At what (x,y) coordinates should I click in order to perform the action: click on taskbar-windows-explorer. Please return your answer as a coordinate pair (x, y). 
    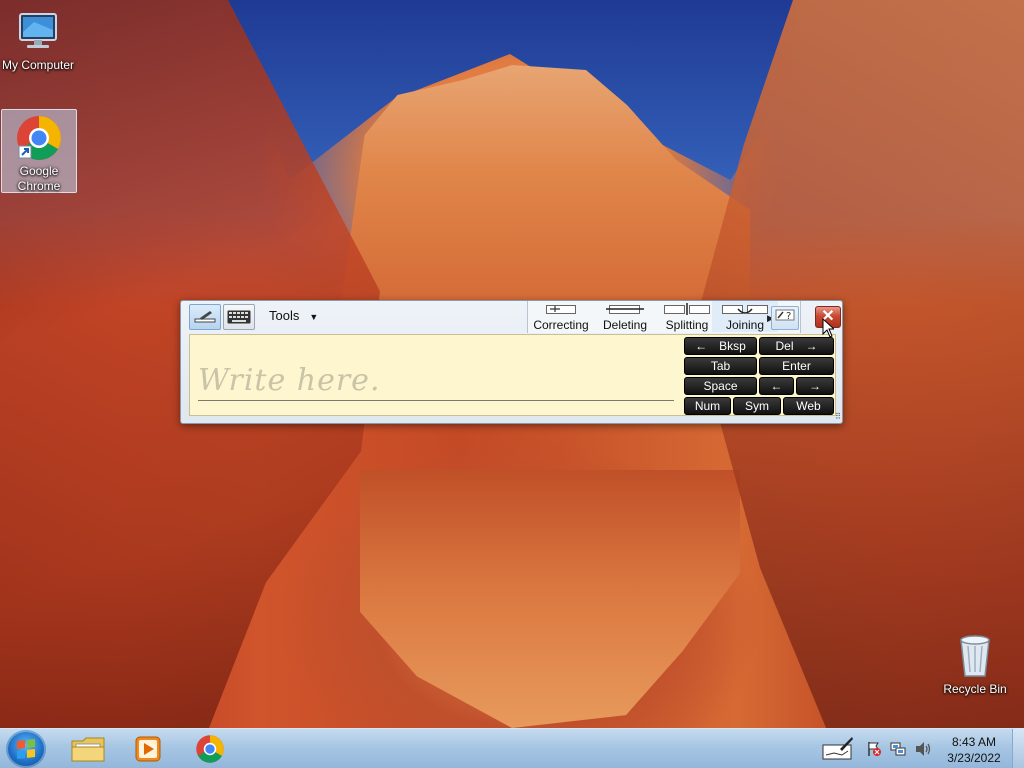
    Looking at the image, I should click on (88, 749).